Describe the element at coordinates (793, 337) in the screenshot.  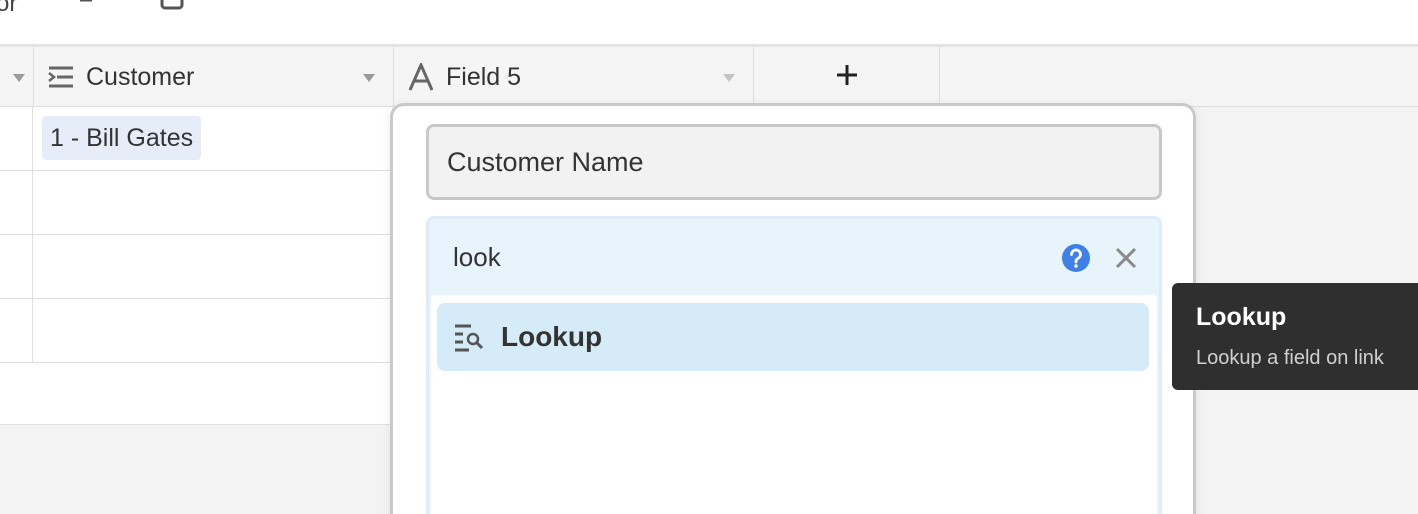
I see `field-type-option-lookup: Lookup` at that location.